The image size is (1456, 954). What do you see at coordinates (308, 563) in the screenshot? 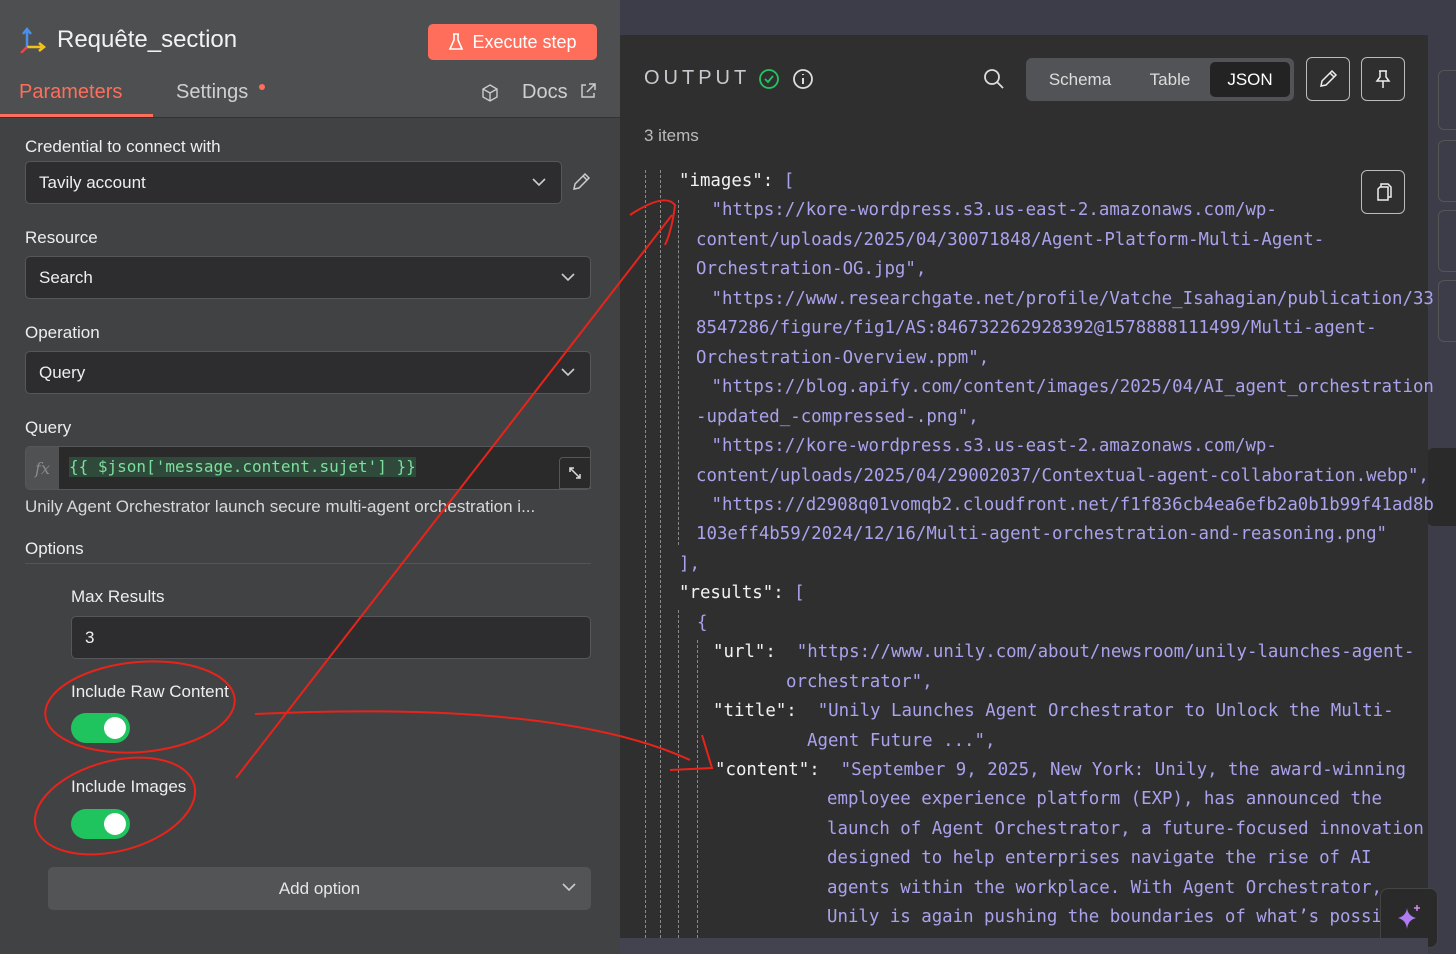
I see `divider` at bounding box center [308, 563].